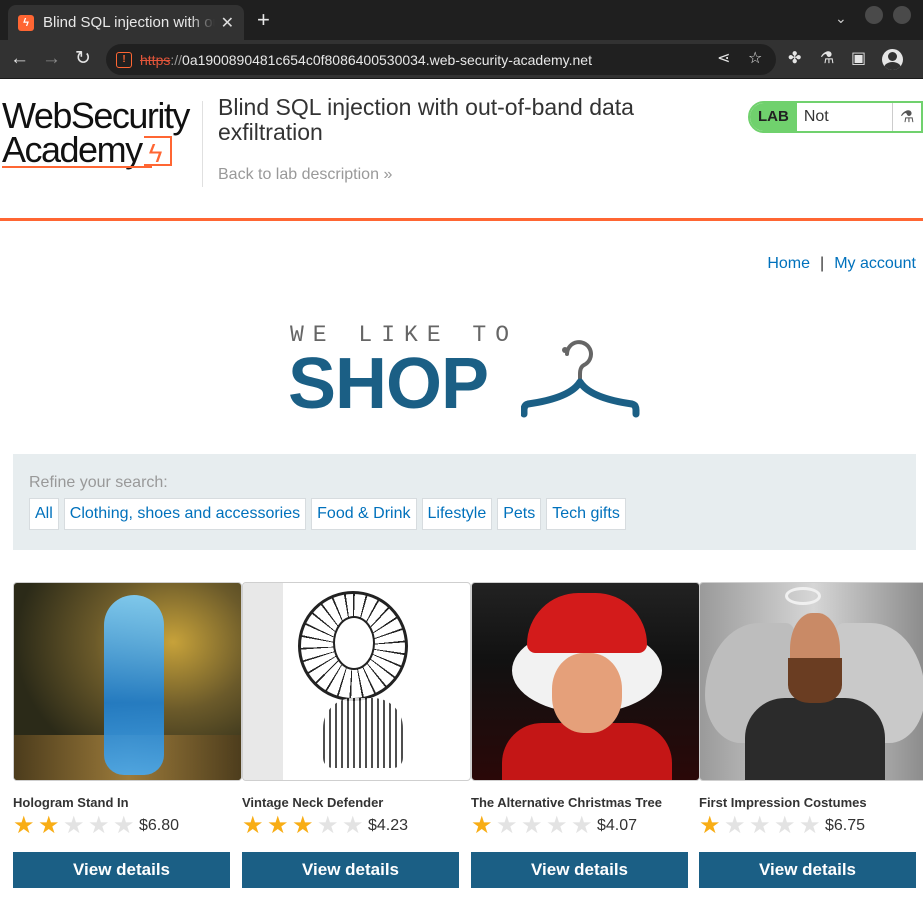  Describe the element at coordinates (98, 482) in the screenshot. I see `refine-search-label: Refine your search:` at that location.